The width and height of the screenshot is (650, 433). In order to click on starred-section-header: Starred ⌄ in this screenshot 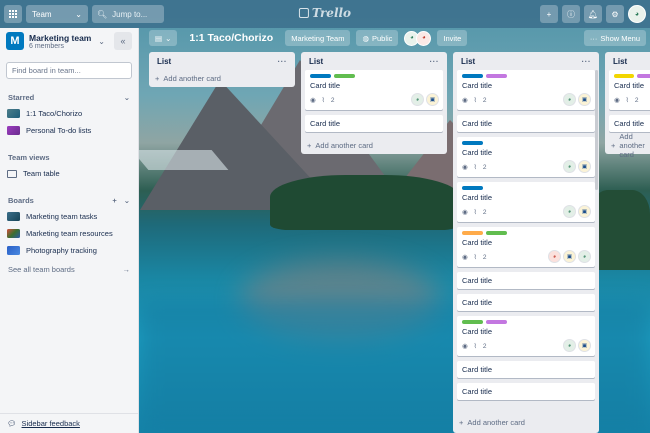, I will do `click(69, 97)`.